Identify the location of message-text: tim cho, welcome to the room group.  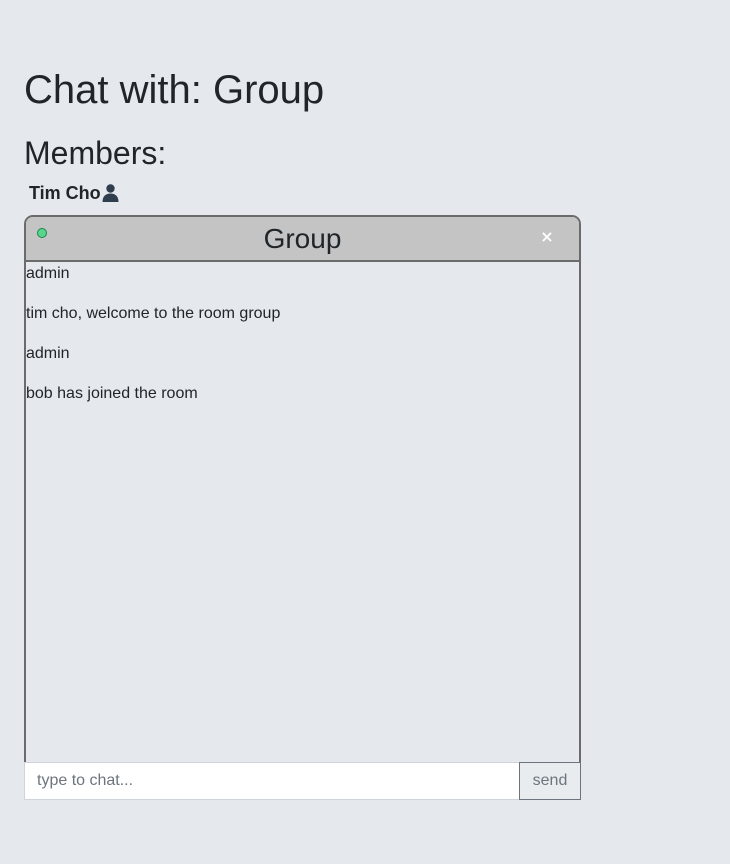
(153, 313).